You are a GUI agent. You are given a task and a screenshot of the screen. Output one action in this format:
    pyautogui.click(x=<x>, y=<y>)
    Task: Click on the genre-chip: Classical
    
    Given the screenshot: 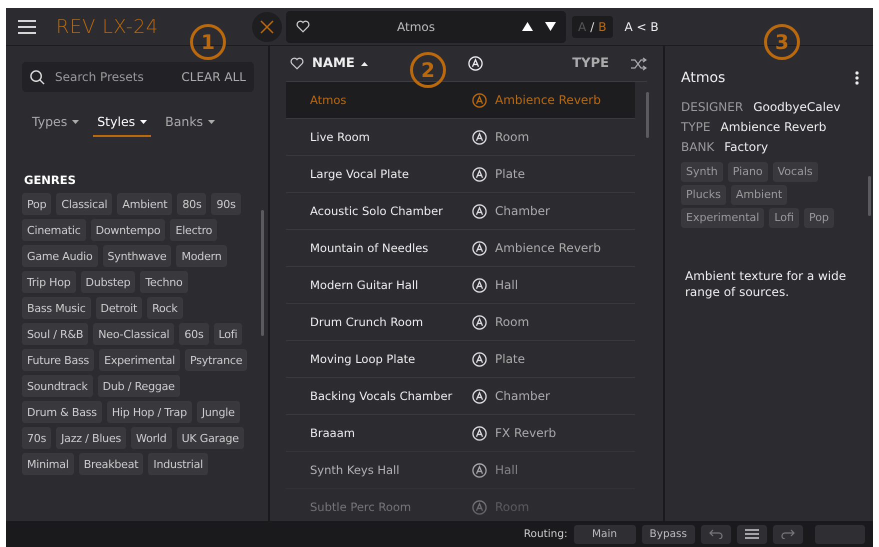 What is the action you would take?
    pyautogui.click(x=84, y=204)
    